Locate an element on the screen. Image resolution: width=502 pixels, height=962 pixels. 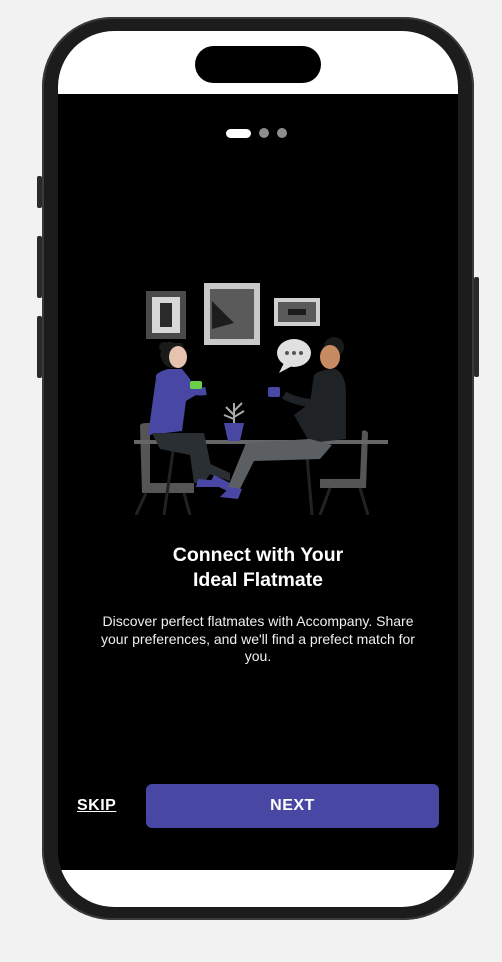
home-indicator-area is located at coordinates (258, 888).